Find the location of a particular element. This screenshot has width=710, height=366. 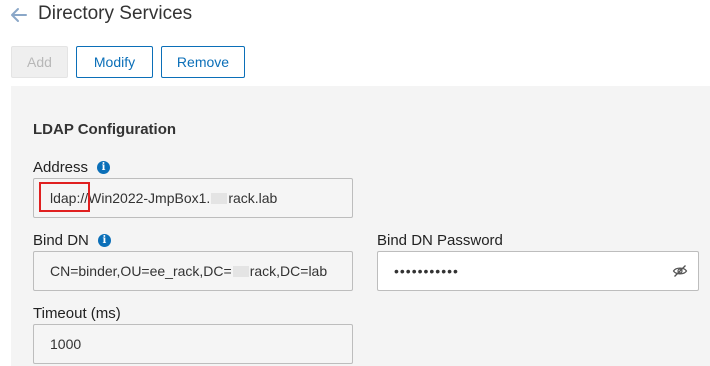

bind-dn-value-prefix: CN=binder,OU=ee_rack,DC= is located at coordinates (141, 271).